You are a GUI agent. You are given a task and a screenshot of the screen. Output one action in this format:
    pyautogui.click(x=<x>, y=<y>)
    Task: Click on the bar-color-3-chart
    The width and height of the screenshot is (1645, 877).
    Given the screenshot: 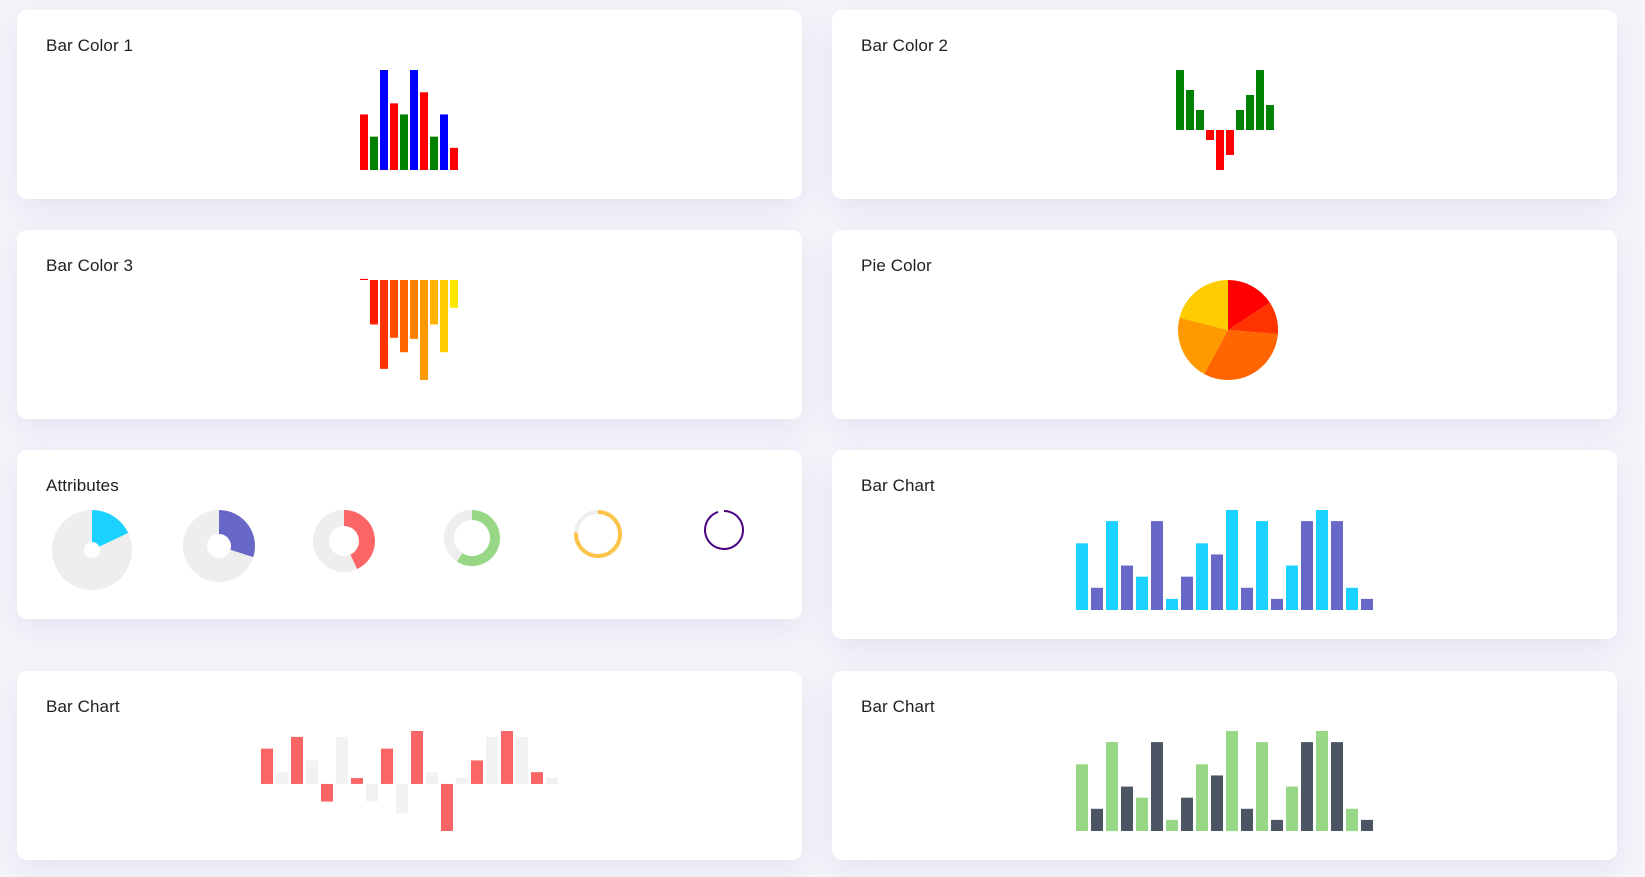 What is the action you would take?
    pyautogui.click(x=409, y=329)
    